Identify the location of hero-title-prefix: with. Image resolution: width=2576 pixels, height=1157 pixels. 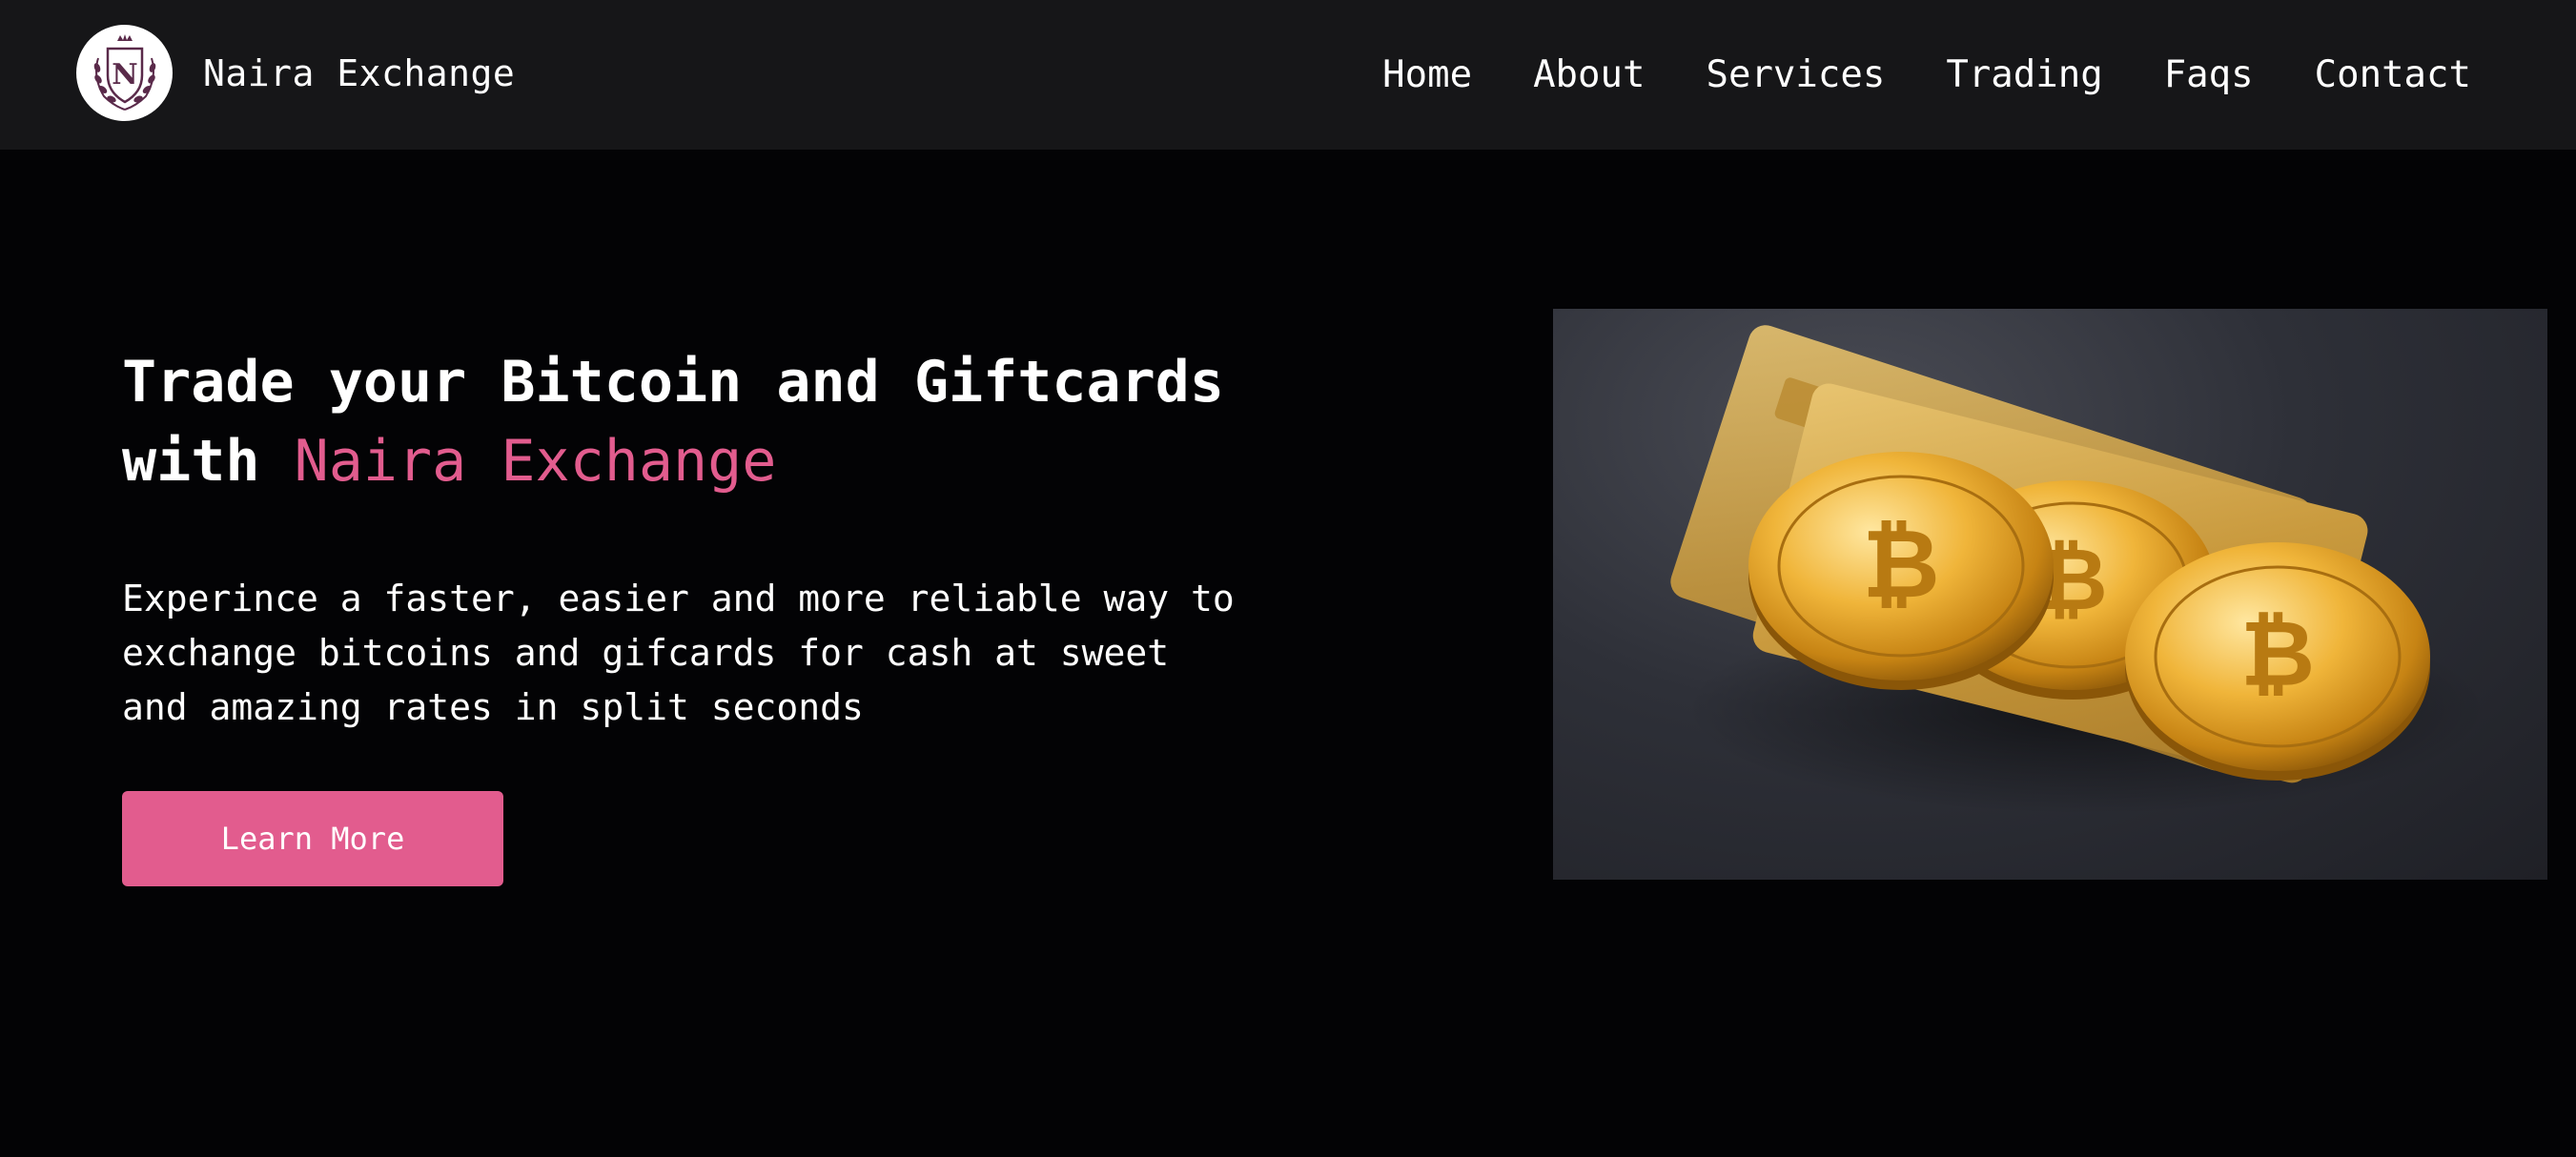
(208, 462).